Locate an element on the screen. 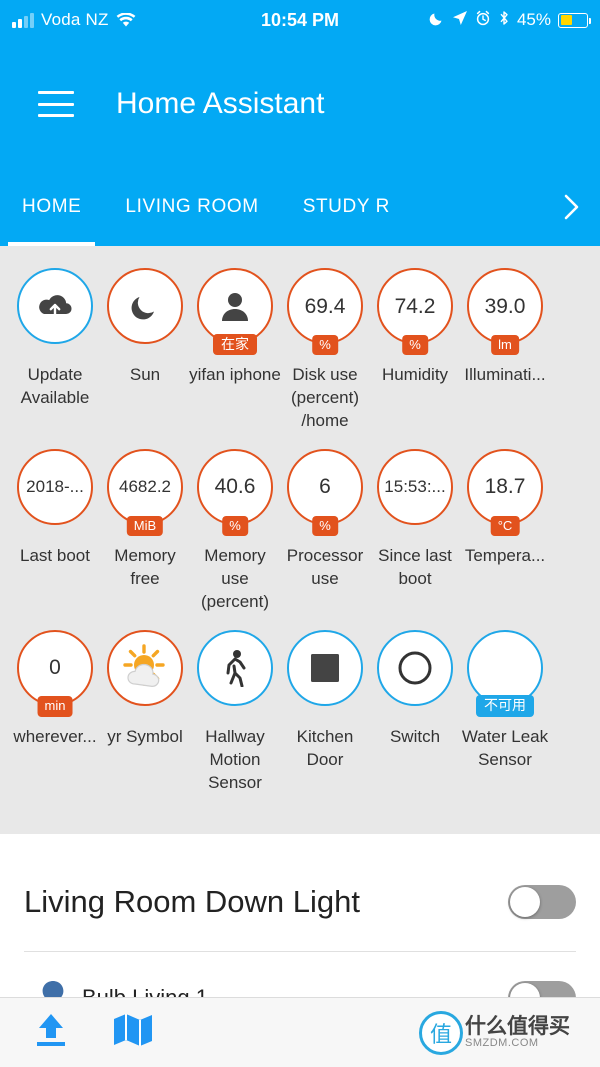 This screenshot has height=1067, width=600. bottom-bar: 值 什么值得买 SMZDM.COM is located at coordinates (300, 1032).